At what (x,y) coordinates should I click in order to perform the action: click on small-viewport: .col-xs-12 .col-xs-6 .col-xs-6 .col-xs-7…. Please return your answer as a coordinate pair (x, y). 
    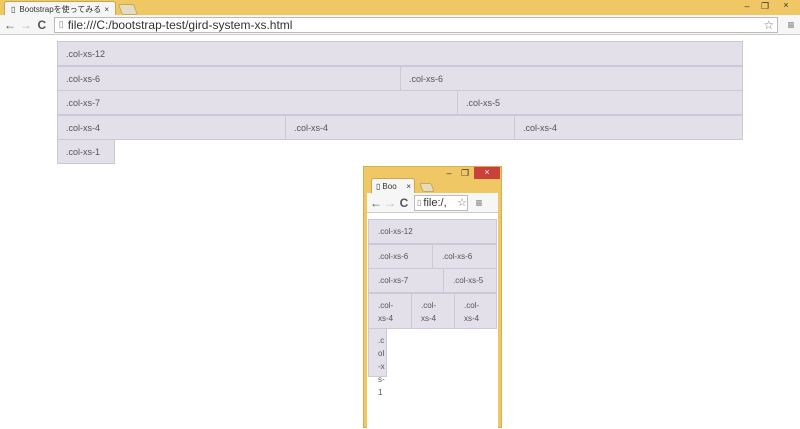
    Looking at the image, I should click on (432, 321).